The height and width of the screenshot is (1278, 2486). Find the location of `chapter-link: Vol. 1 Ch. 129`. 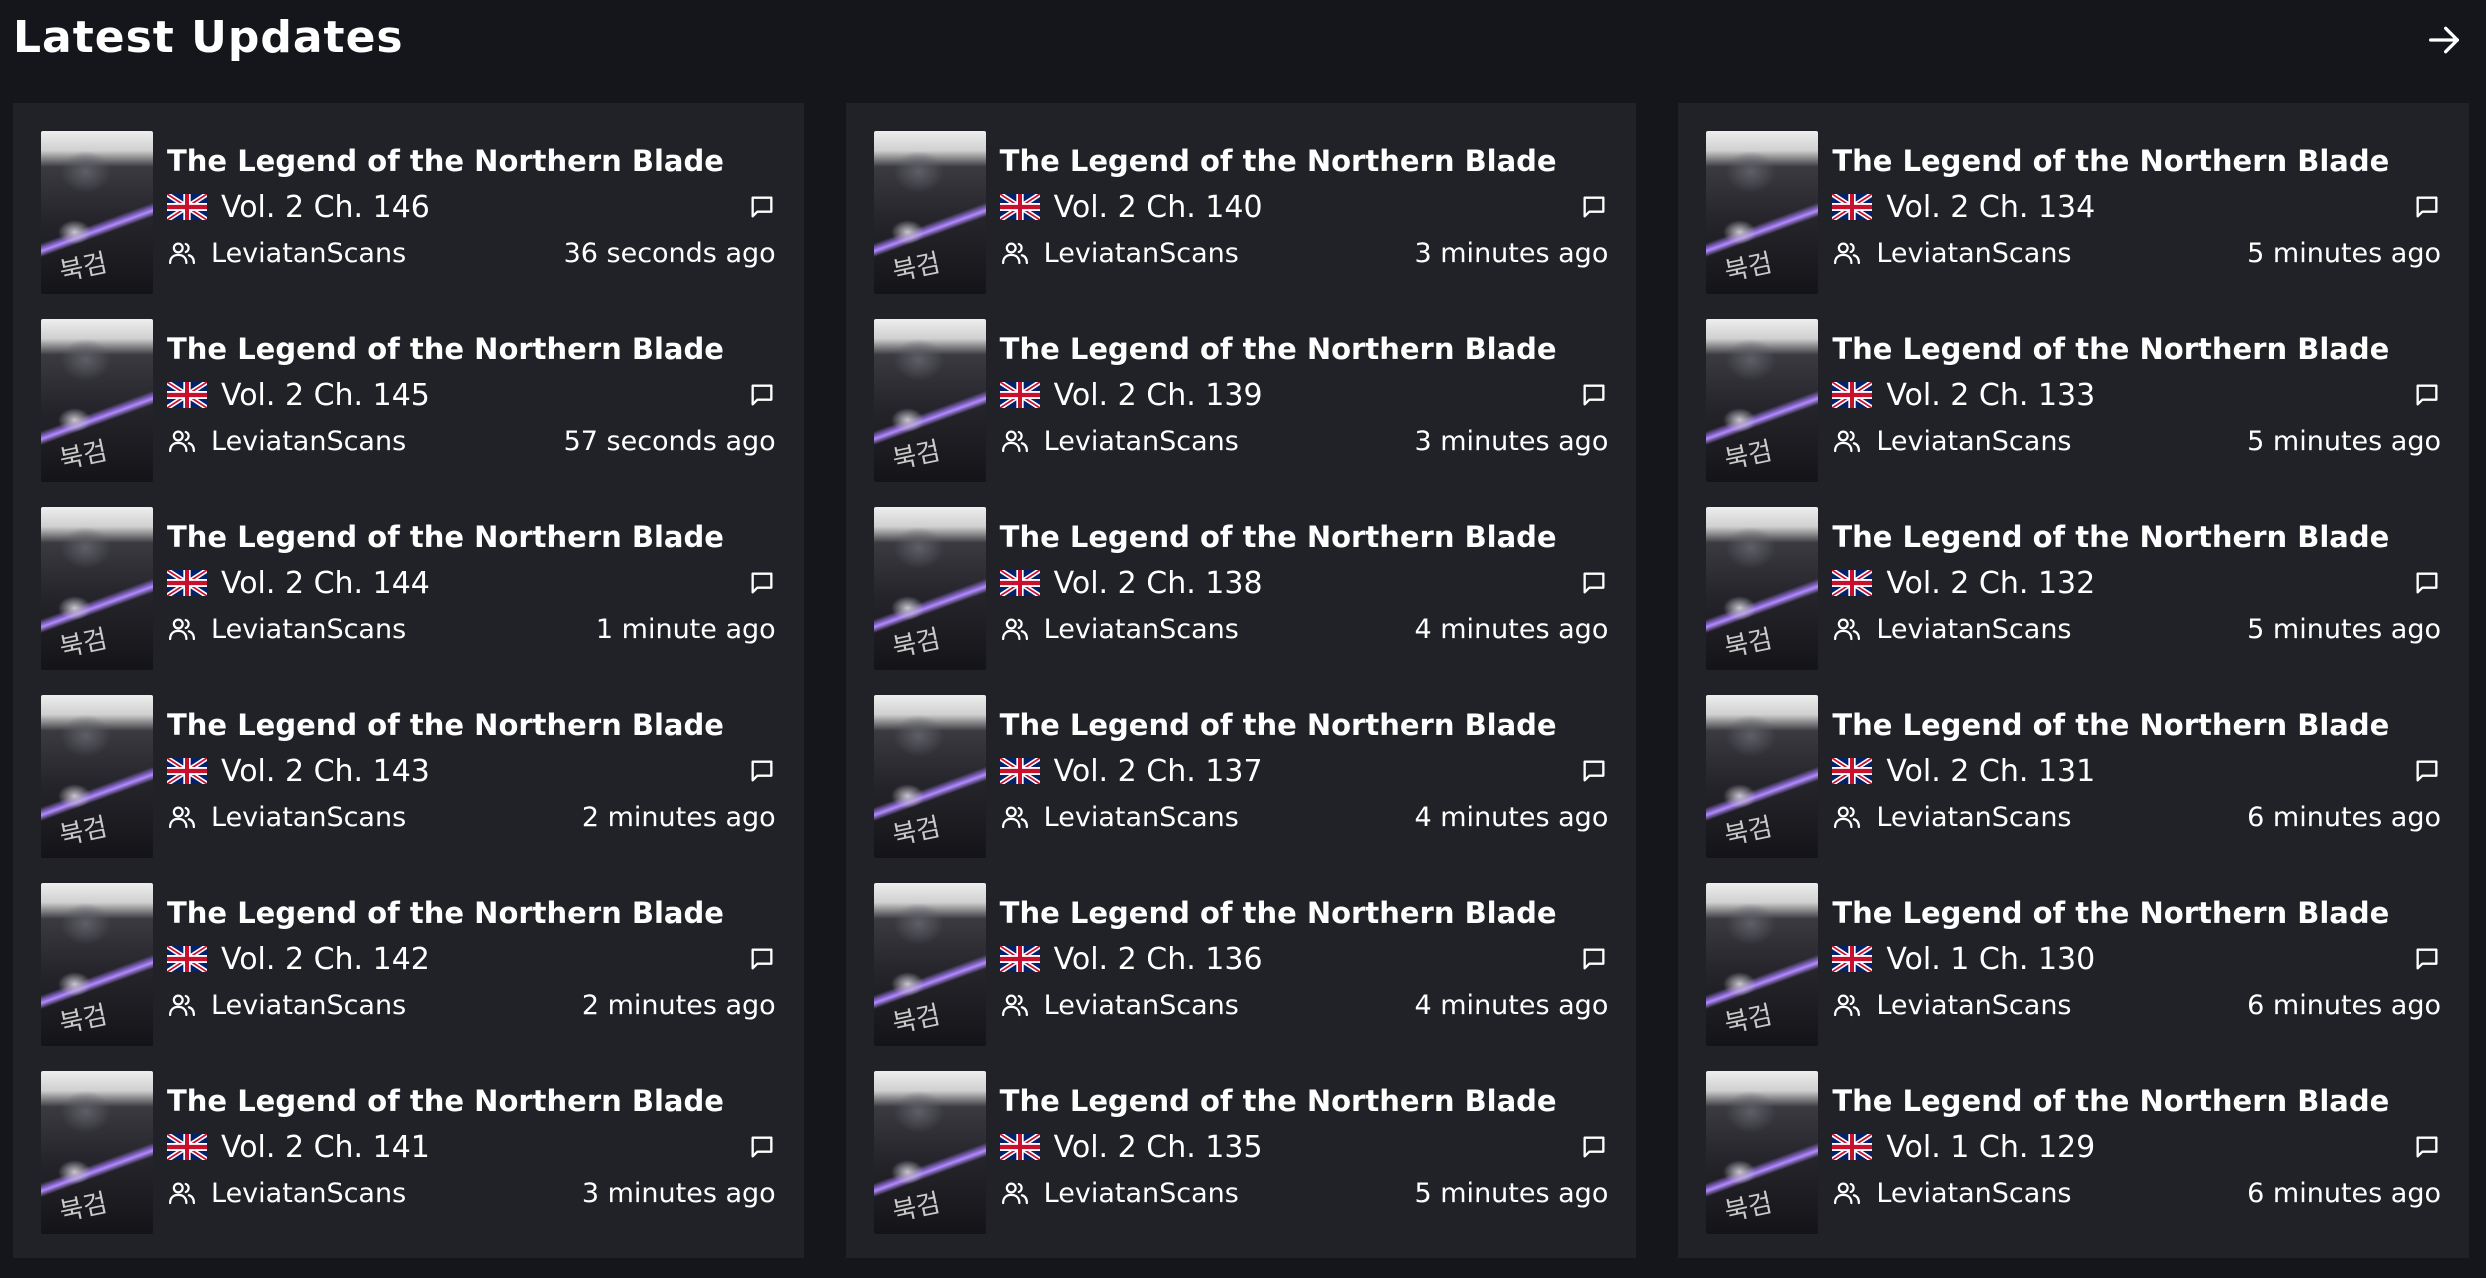

chapter-link: Vol. 1 Ch. 129 is located at coordinates (2149, 1147).